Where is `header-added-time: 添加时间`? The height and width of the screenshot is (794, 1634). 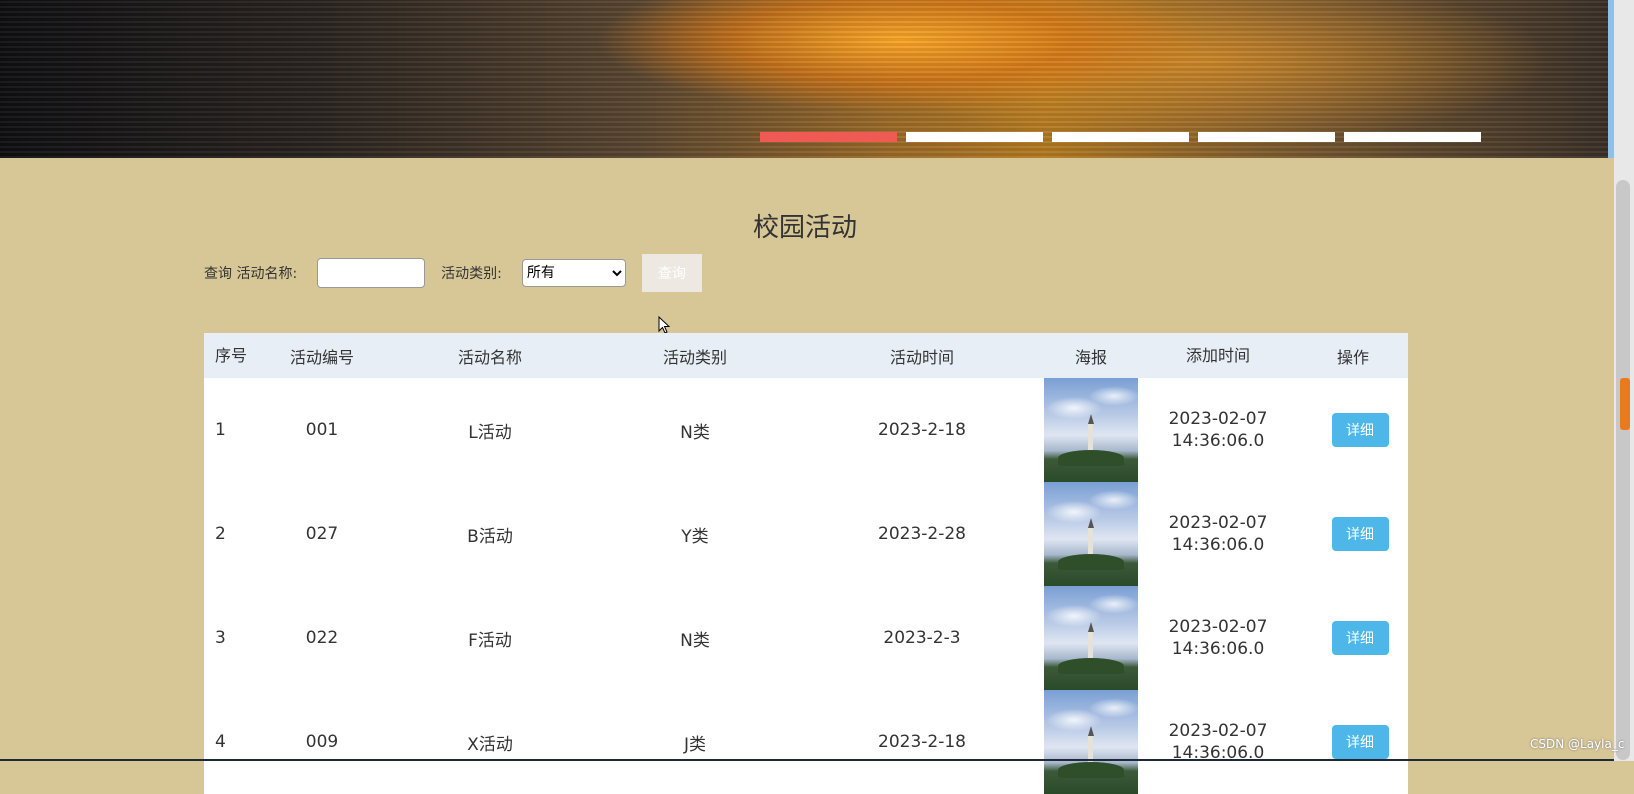
header-added-time: 添加时间 is located at coordinates (1217, 355).